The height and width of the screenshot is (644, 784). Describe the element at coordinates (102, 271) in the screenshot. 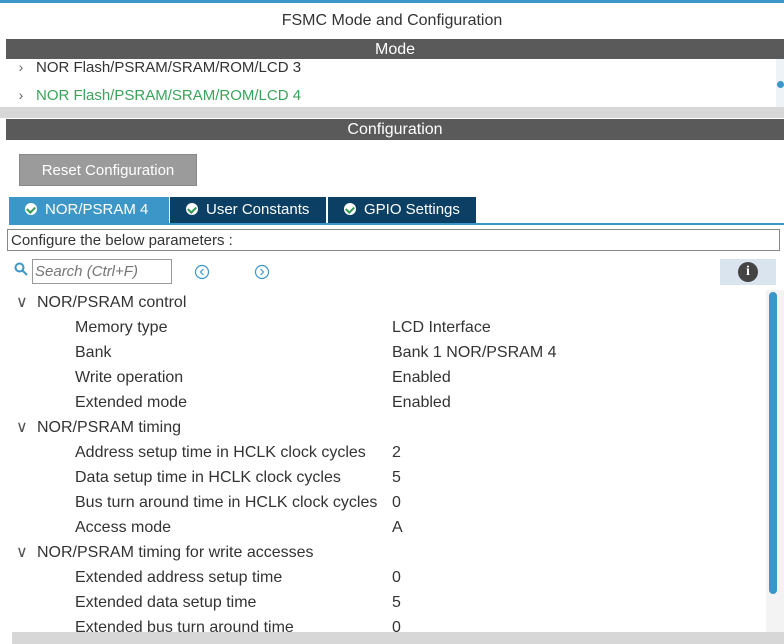

I see `search-input` at that location.